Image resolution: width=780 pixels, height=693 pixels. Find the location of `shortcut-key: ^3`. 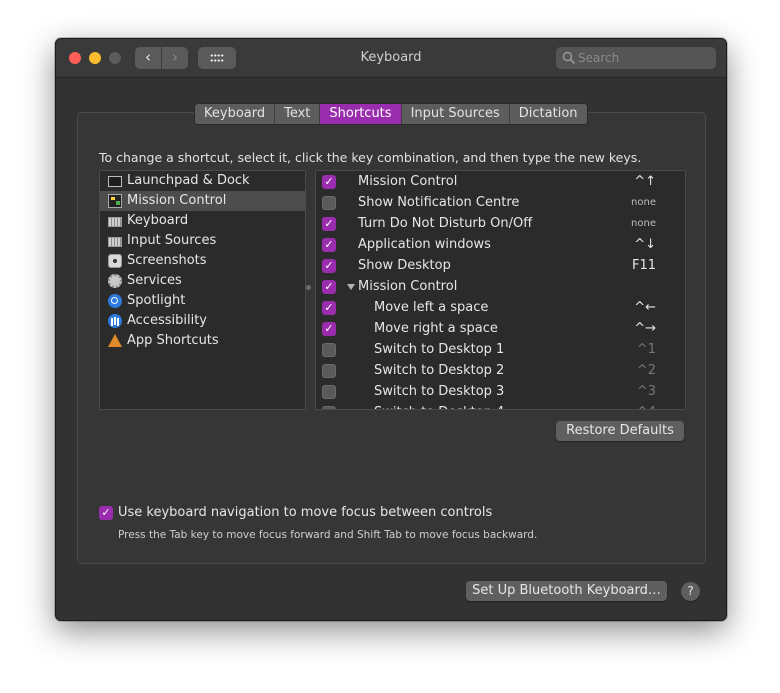

shortcut-key: ^3 is located at coordinates (646, 391).